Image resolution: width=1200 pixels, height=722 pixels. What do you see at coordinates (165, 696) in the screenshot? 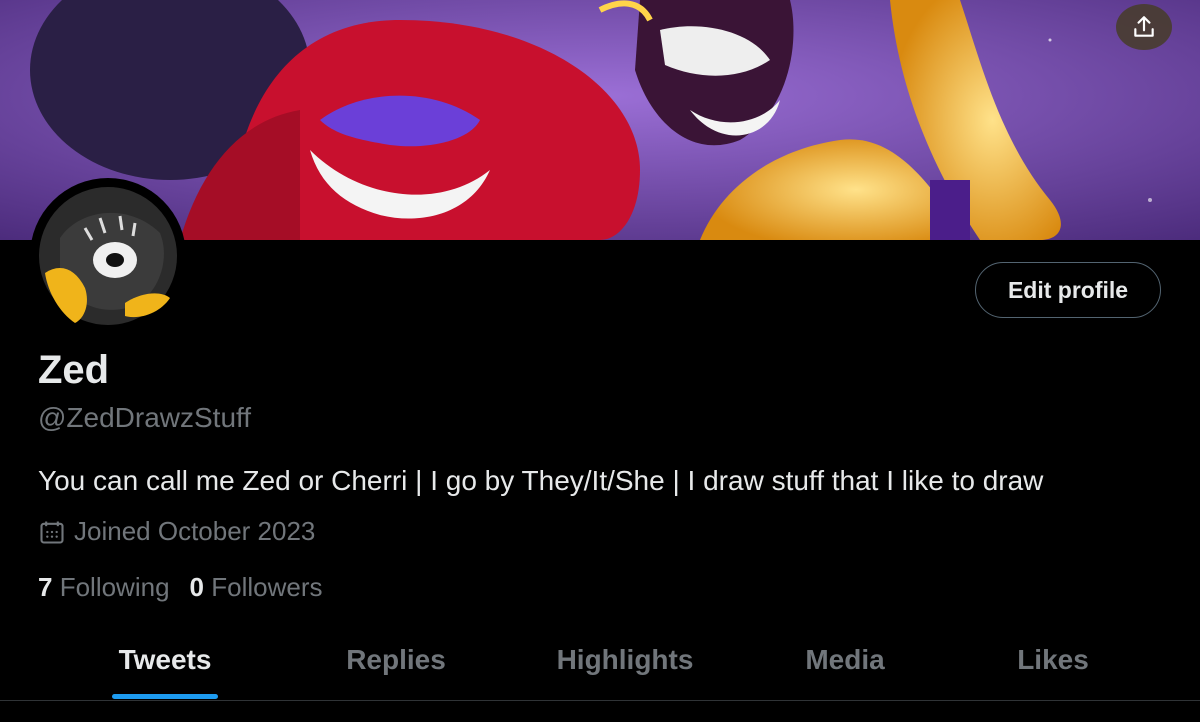
I see `active-tab-indicator` at bounding box center [165, 696].